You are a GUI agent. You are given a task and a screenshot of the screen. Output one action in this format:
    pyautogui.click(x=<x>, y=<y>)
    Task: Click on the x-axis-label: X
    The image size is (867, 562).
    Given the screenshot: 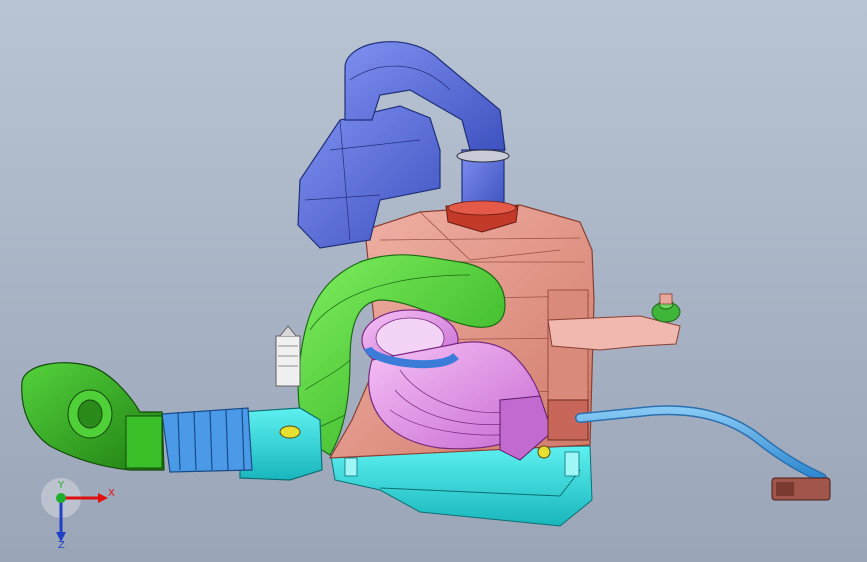 What is the action you would take?
    pyautogui.click(x=111, y=493)
    